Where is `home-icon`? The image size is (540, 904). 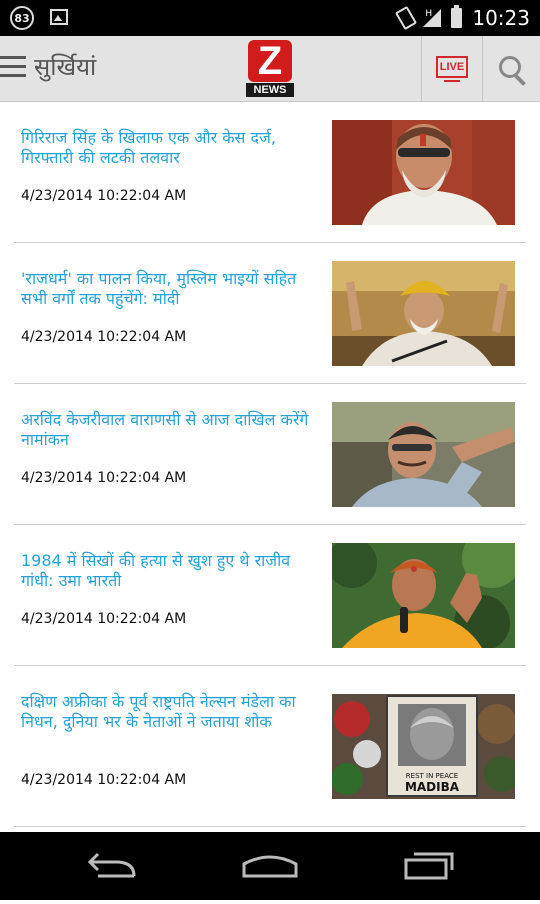
home-icon is located at coordinates (270, 866).